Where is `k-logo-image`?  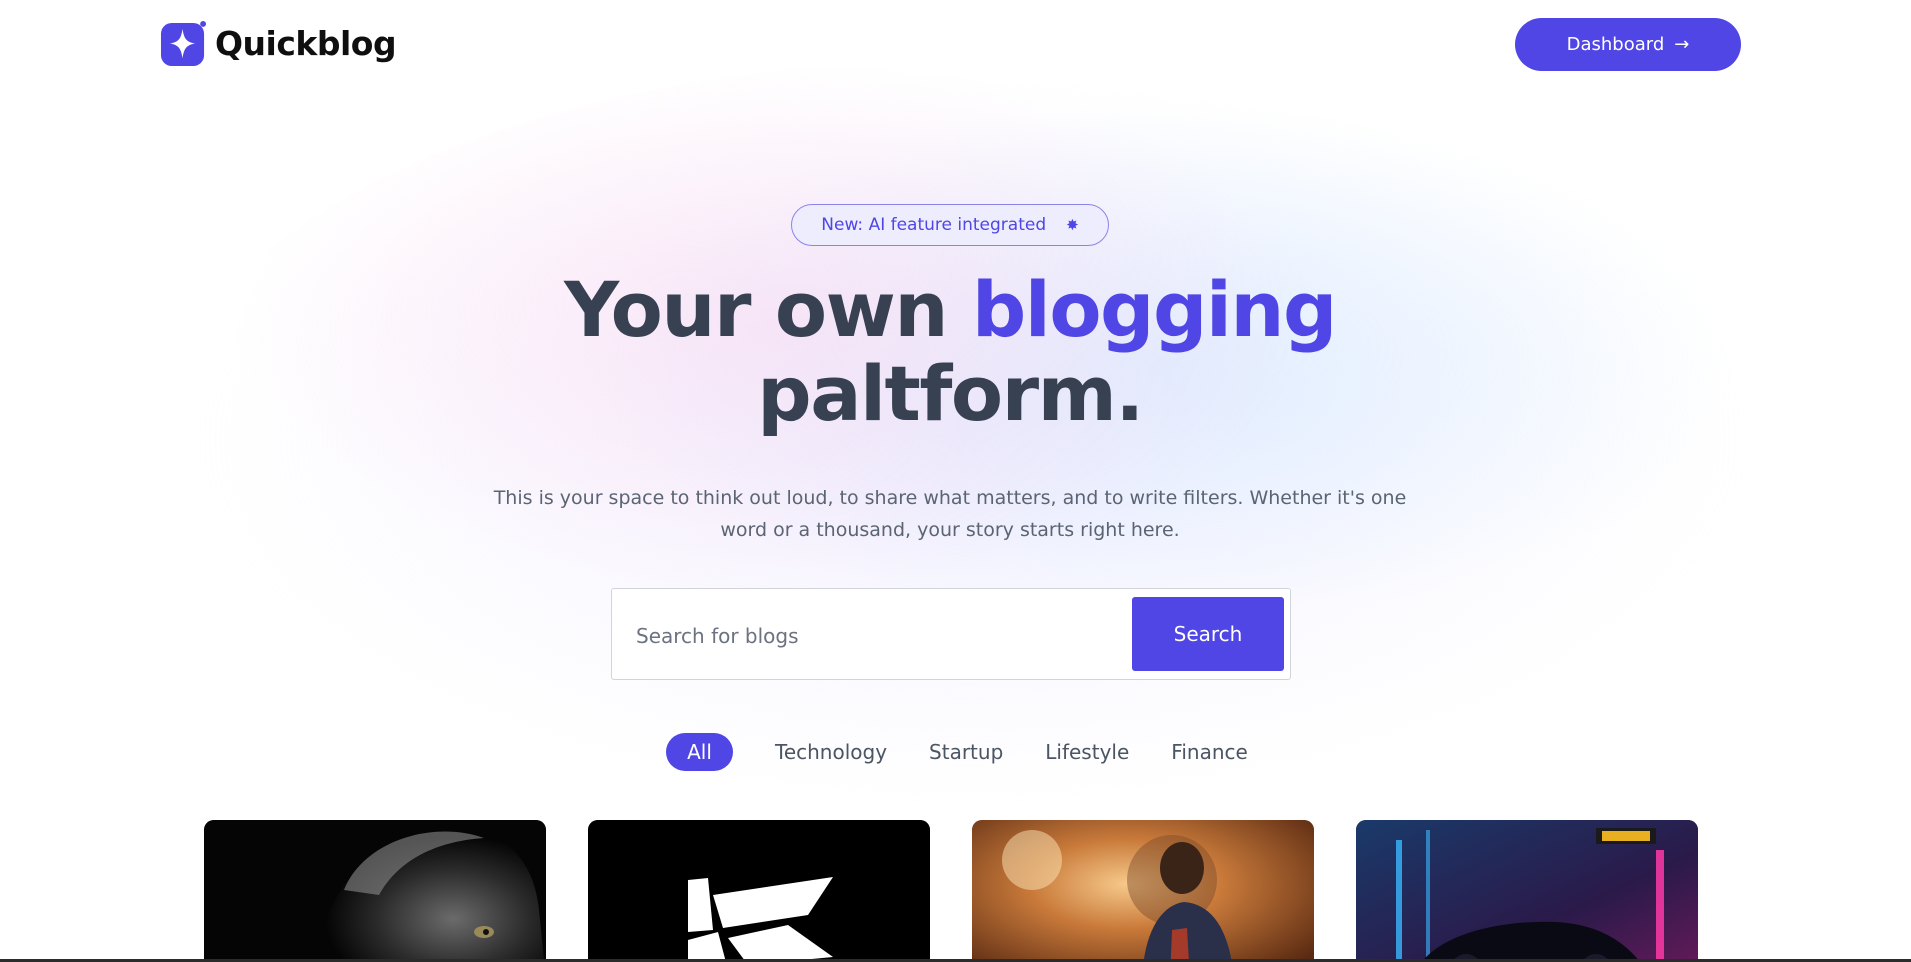
k-logo-image is located at coordinates (759, 891).